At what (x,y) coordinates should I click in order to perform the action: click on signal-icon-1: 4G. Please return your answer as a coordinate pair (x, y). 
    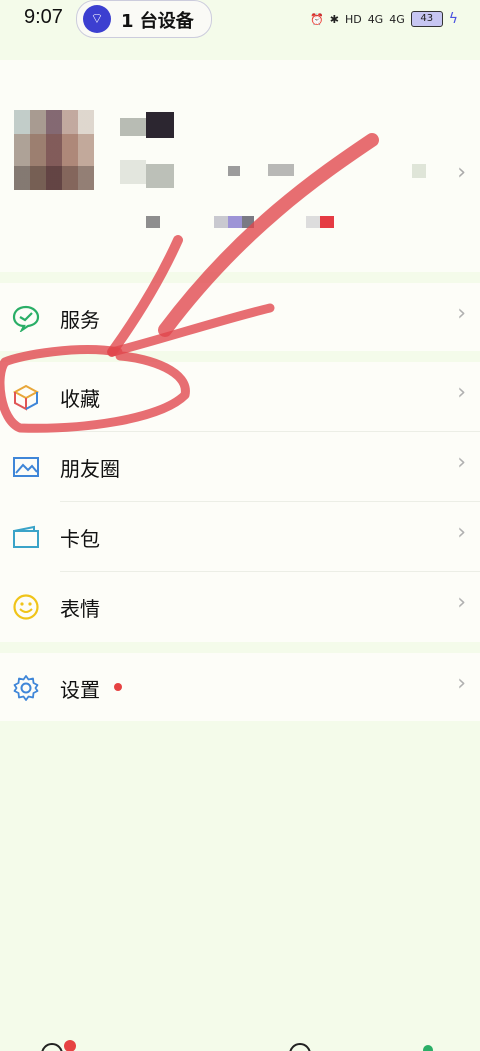
    Looking at the image, I should click on (375, 19).